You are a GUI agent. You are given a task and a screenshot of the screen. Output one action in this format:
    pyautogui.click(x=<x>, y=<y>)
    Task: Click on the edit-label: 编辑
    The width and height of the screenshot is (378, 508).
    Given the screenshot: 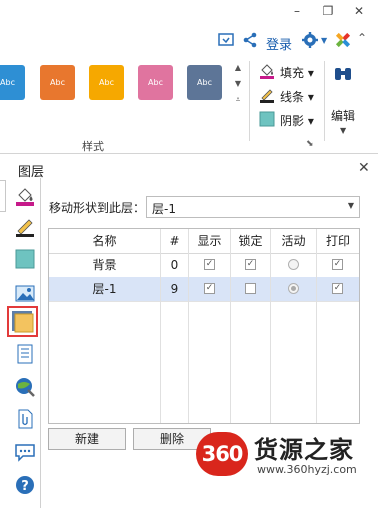 What is the action you would take?
    pyautogui.click(x=343, y=115)
    